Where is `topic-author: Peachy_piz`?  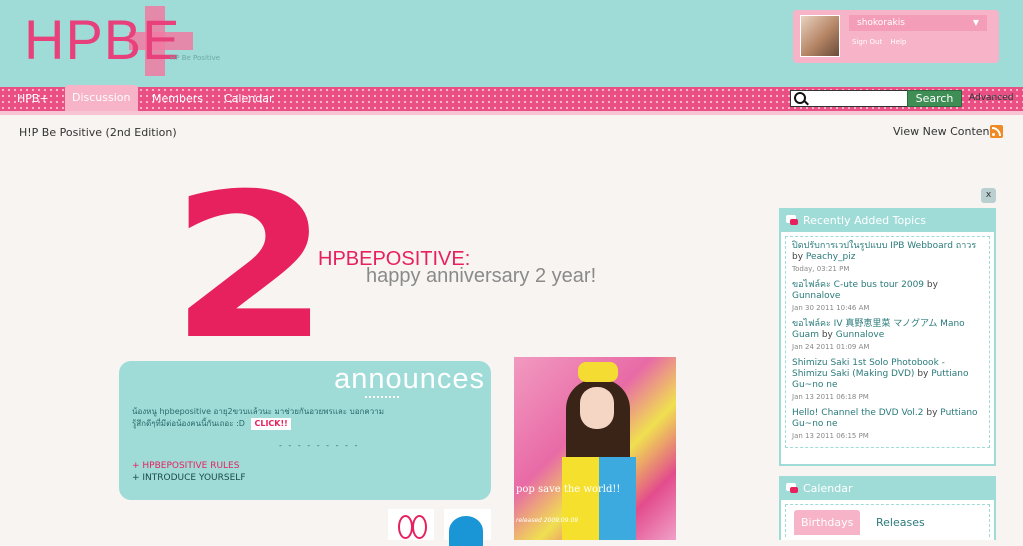 topic-author: Peachy_piz is located at coordinates (831, 257).